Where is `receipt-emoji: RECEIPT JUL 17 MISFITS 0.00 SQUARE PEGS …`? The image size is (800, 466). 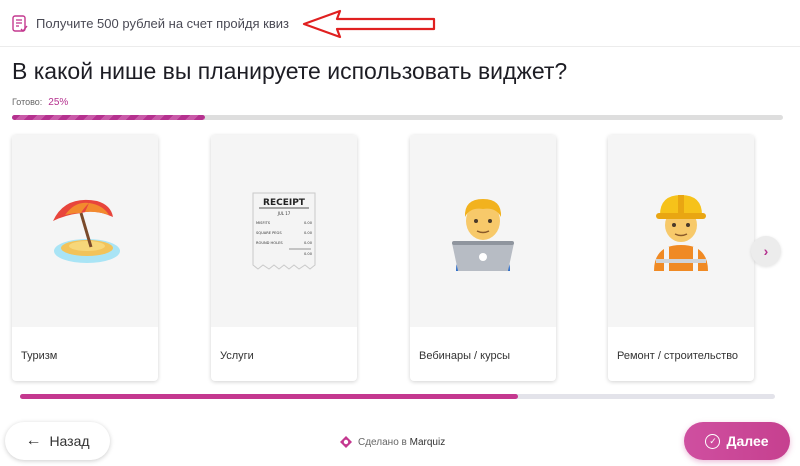 receipt-emoji: RECEIPT JUL 17 MISFITS 0.00 SQUARE PEGS … is located at coordinates (284, 231).